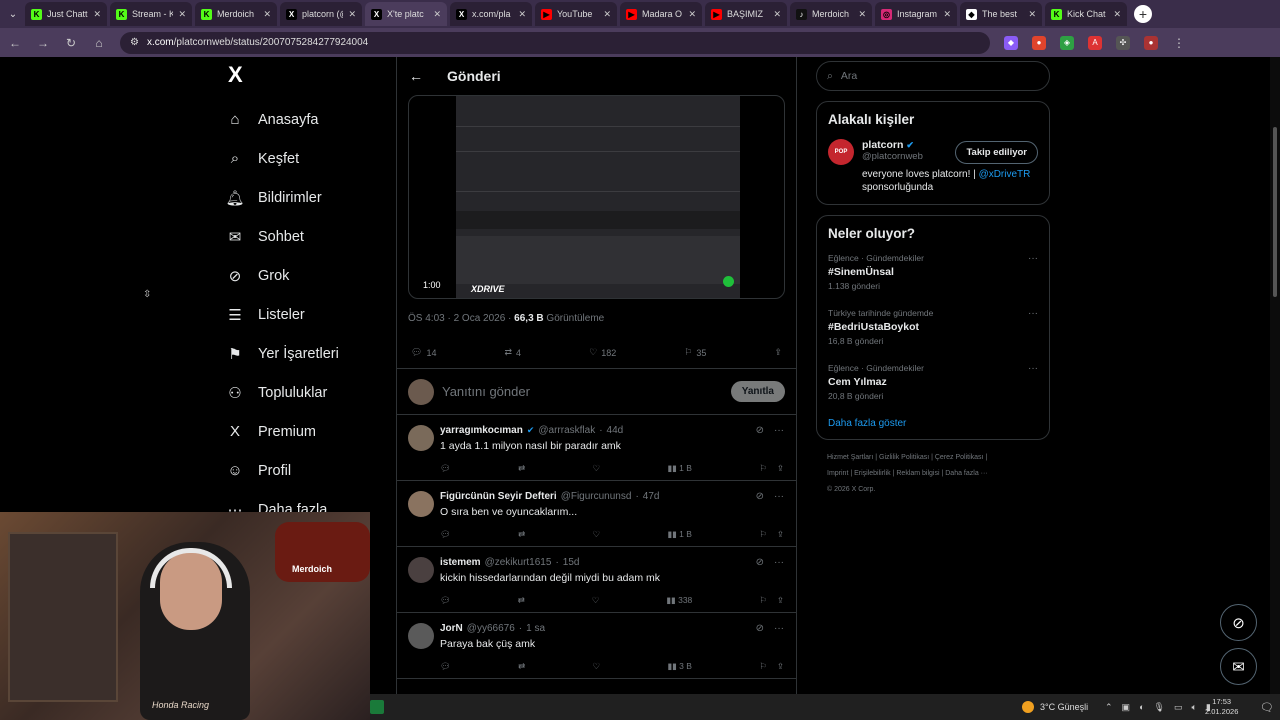  Describe the element at coordinates (1178, 707) in the screenshot. I see `network-icon: ▭` at that location.